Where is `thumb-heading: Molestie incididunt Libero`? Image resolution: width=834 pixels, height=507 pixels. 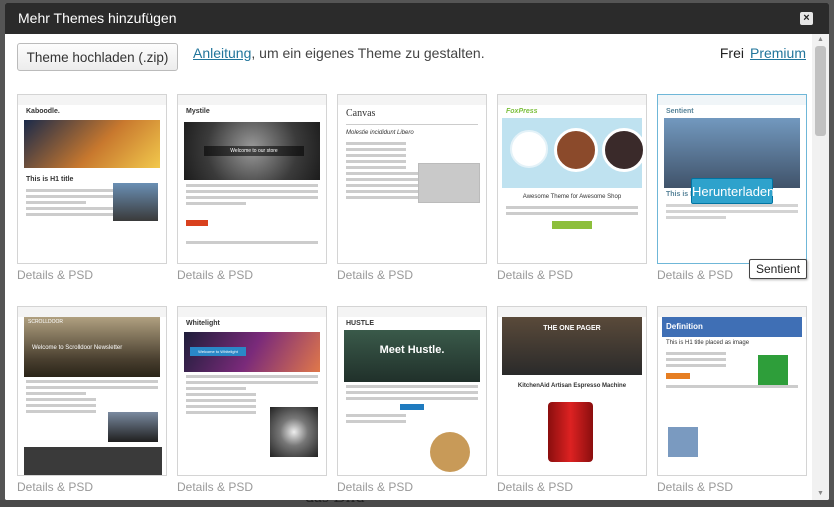 thumb-heading: Molestie incididunt Libero is located at coordinates (380, 133).